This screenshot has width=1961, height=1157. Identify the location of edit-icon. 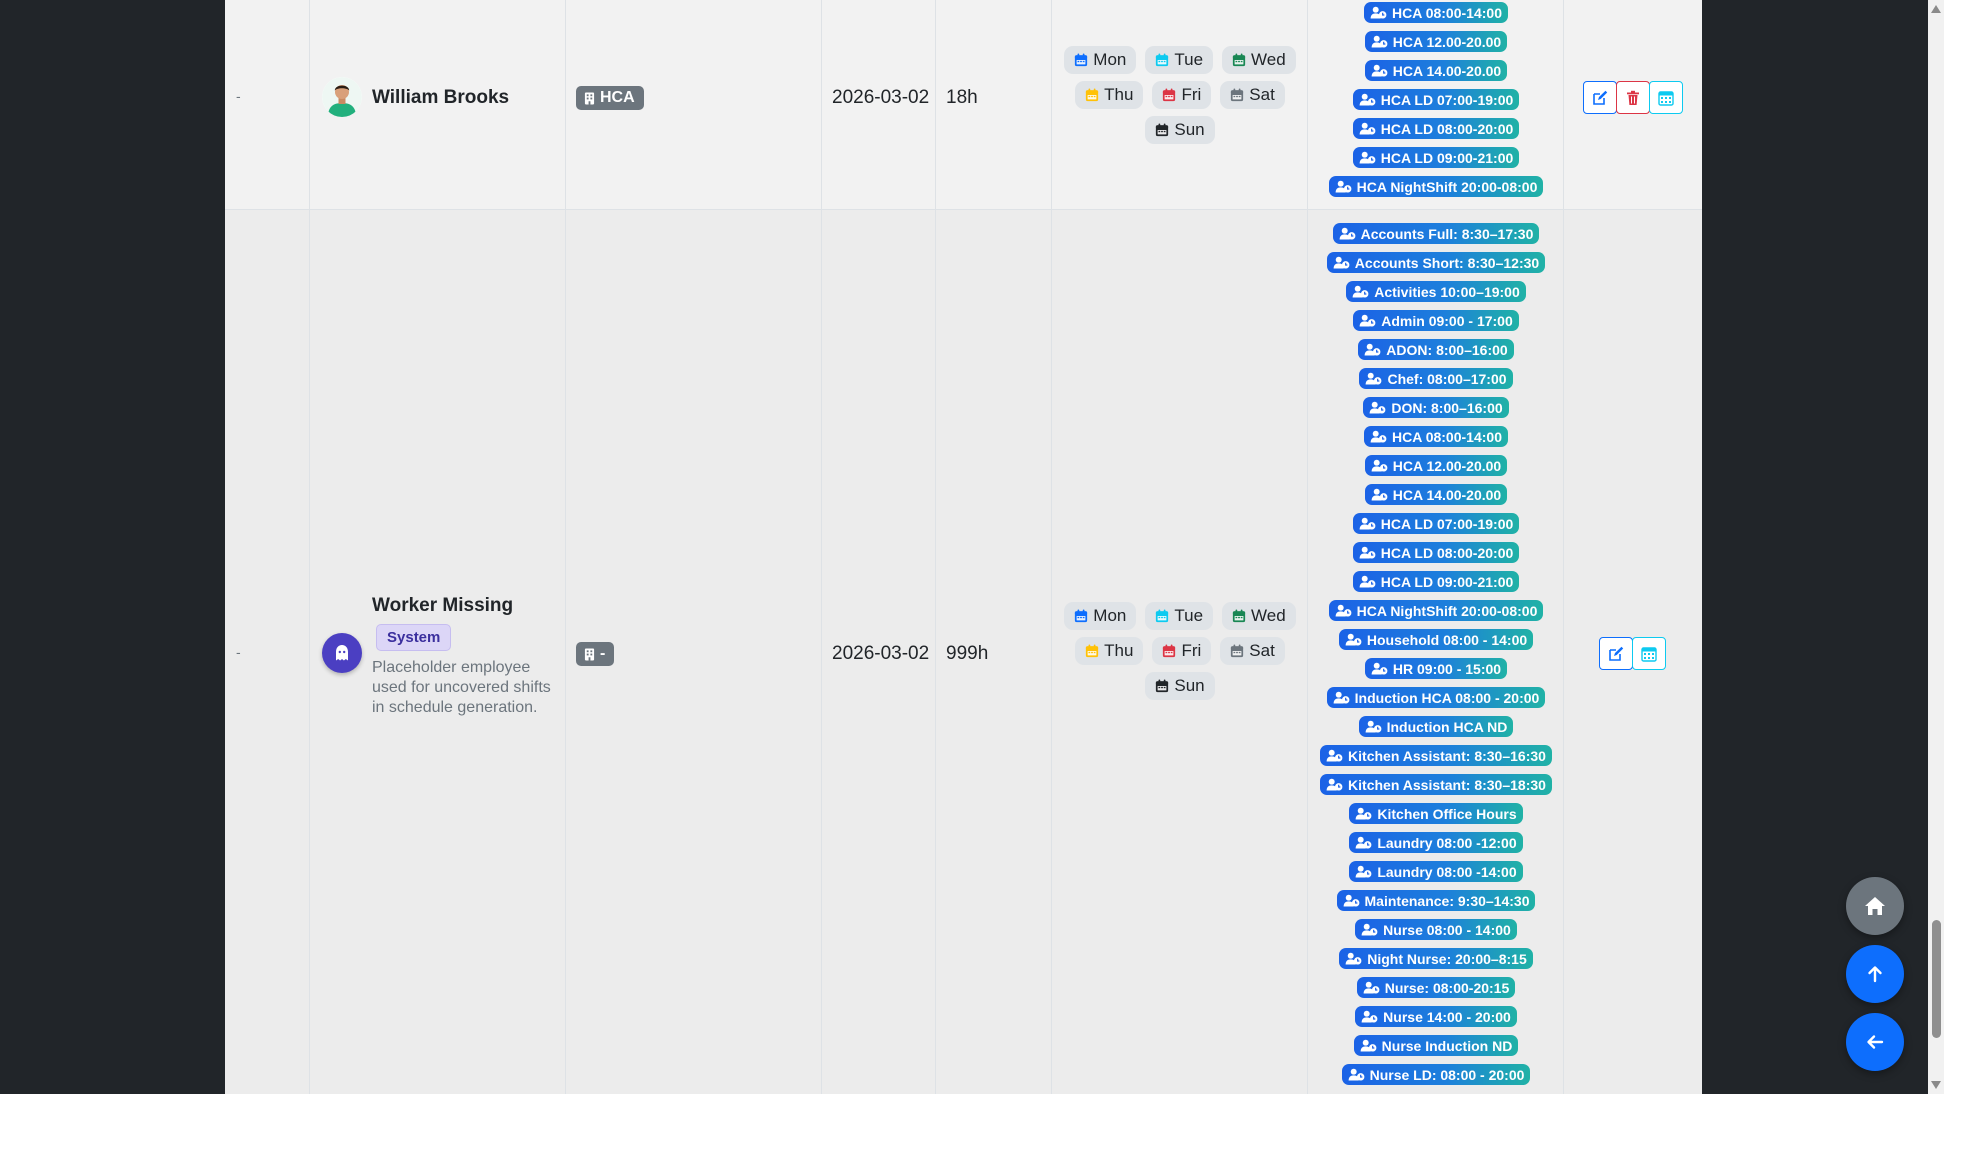
(1616, 653).